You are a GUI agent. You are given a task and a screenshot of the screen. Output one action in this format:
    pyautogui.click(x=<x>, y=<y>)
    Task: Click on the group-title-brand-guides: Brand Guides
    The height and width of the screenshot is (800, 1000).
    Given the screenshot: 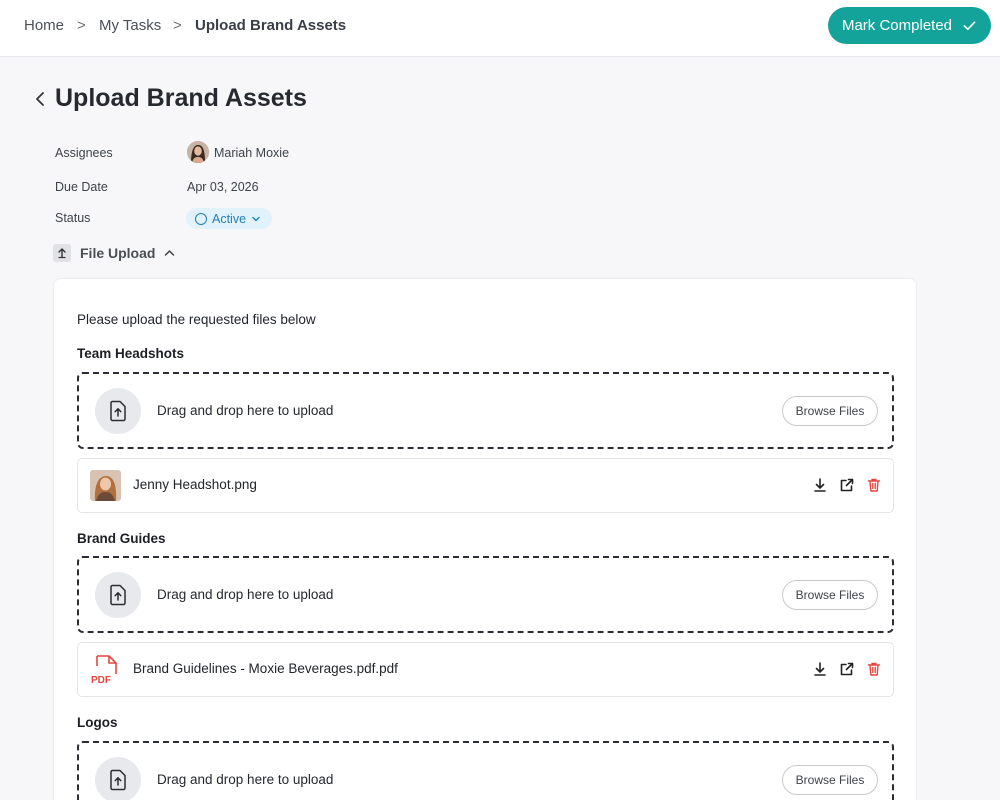 What is the action you would take?
    pyautogui.click(x=121, y=538)
    